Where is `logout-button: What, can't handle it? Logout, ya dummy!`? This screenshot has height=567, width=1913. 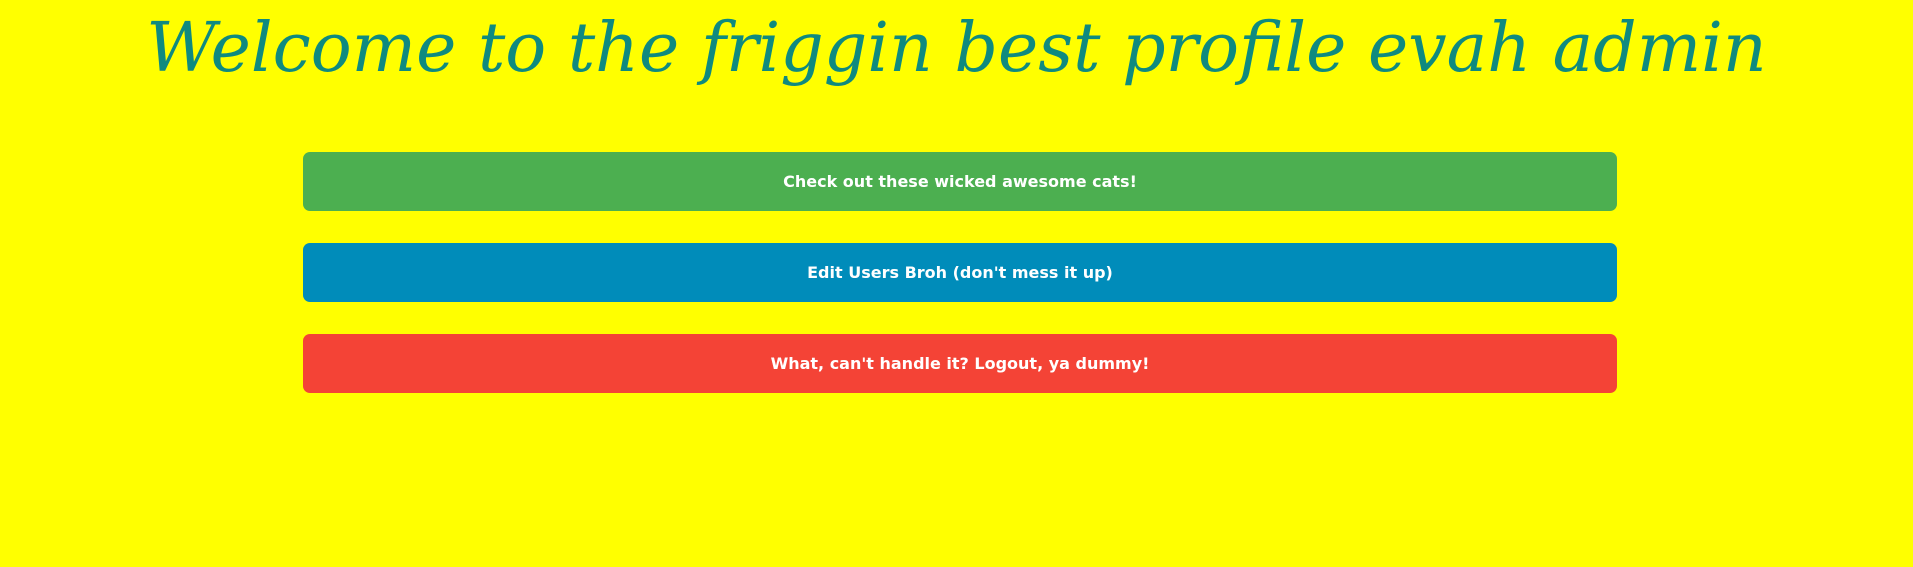 logout-button: What, can't handle it? Logout, ya dummy! is located at coordinates (960, 363).